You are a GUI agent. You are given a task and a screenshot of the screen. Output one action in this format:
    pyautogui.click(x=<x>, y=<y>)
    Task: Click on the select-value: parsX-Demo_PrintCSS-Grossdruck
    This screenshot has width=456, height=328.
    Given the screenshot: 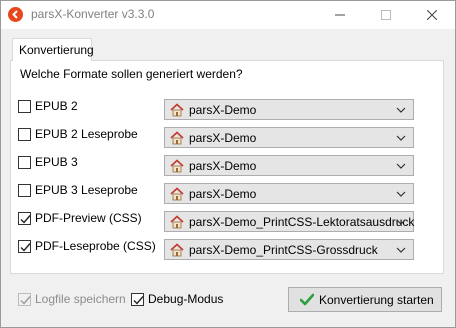 What is the action you would take?
    pyautogui.click(x=283, y=250)
    